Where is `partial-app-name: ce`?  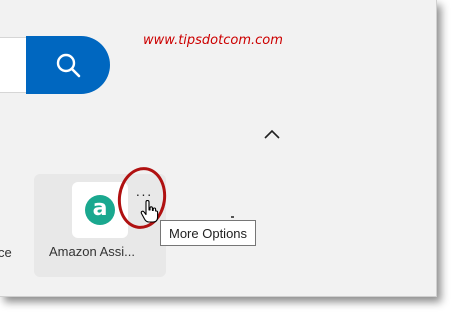
partial-app-name: ce is located at coordinates (6, 252).